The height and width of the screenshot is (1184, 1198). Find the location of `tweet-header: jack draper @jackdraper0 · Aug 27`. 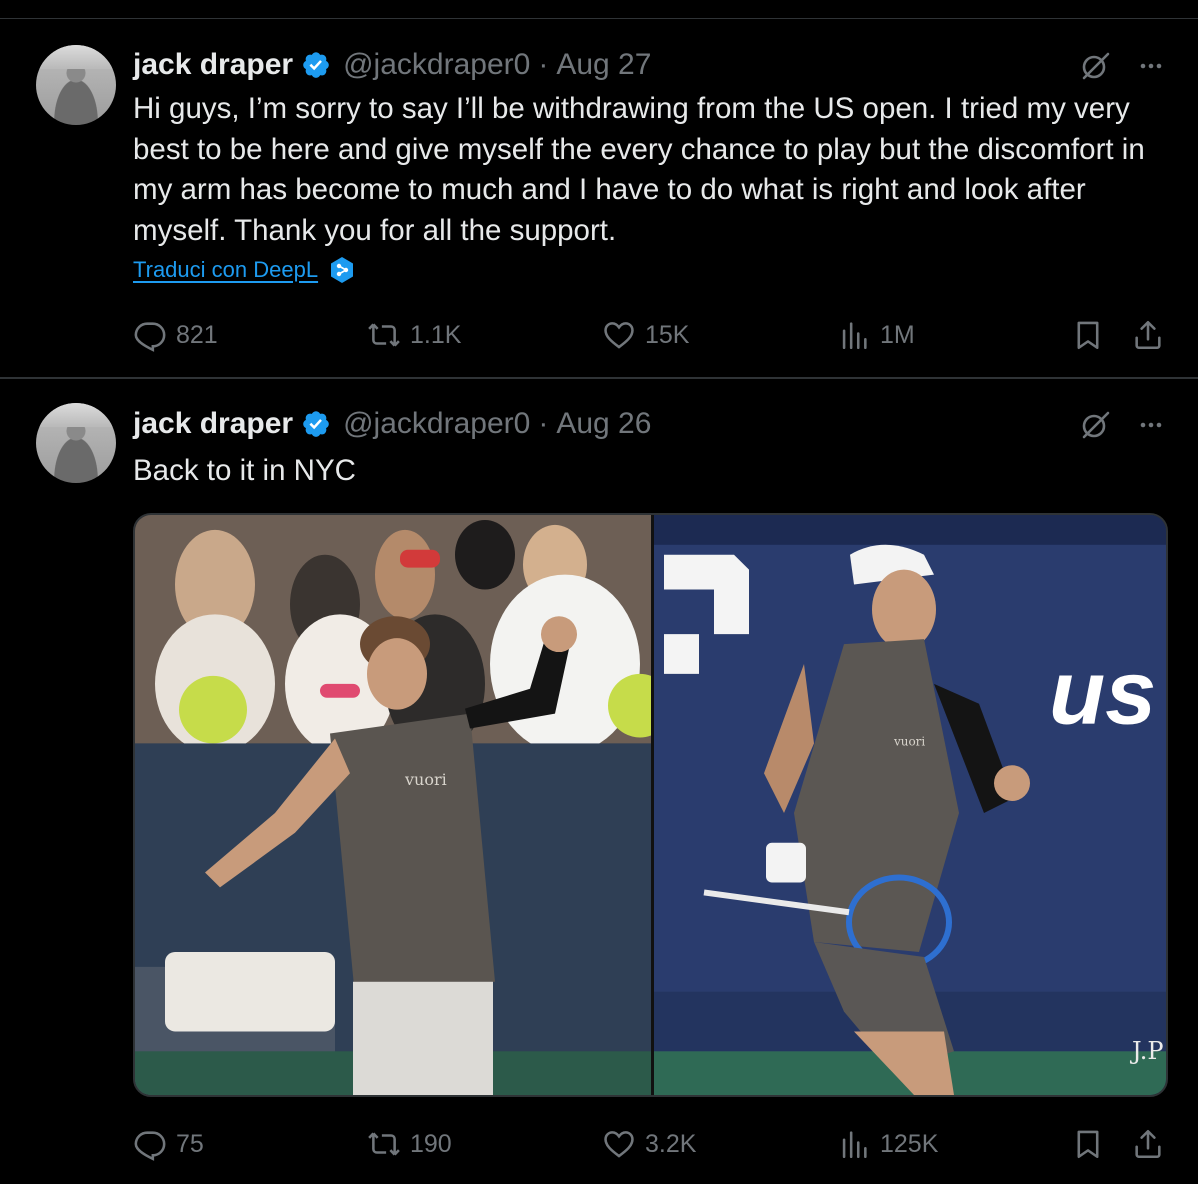

tweet-header: jack draper @jackdraper0 · Aug 27 is located at coordinates (392, 65).